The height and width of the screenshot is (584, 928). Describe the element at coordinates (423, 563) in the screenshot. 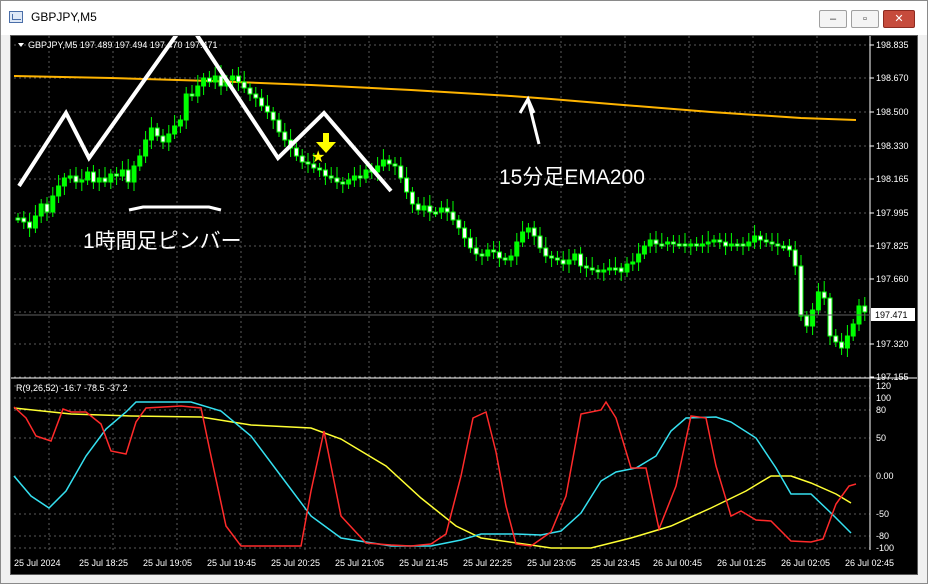

I see `time-label: 25 Jul 21:45` at that location.